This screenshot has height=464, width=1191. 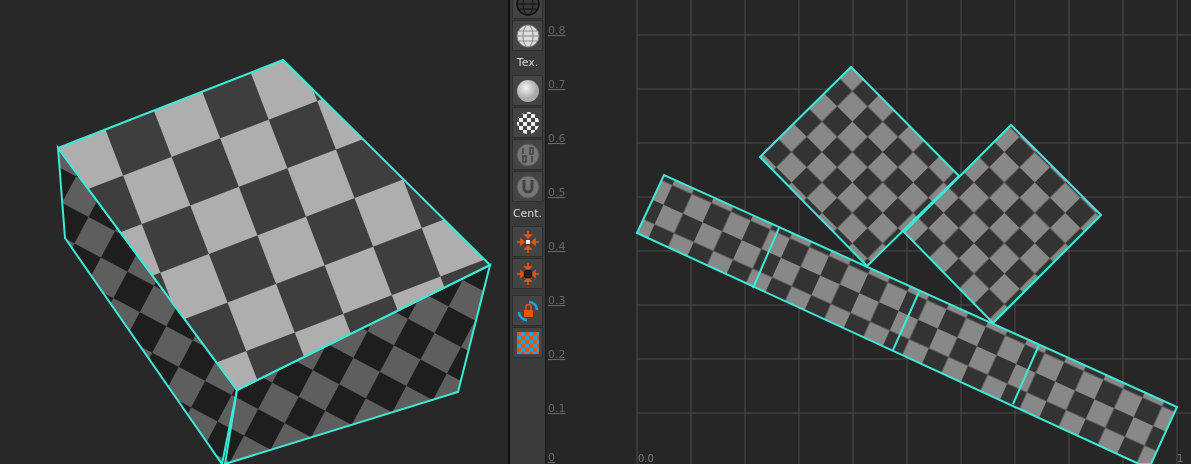 What do you see at coordinates (557, 408) in the screenshot?
I see `axis-label: 0.1` at bounding box center [557, 408].